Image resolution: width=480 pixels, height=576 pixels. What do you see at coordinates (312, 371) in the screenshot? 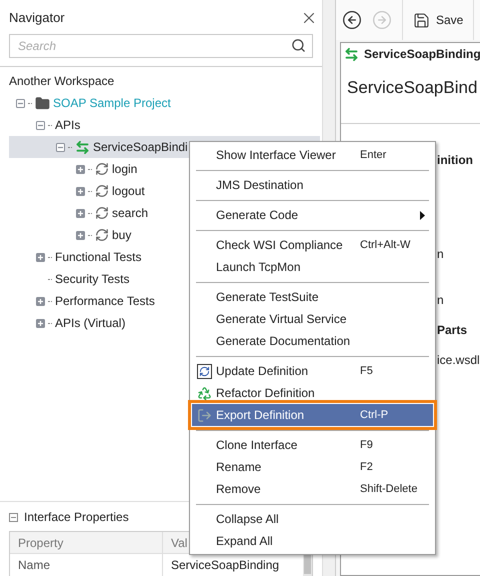
I see `menu-item: Update Definition F5` at bounding box center [312, 371].